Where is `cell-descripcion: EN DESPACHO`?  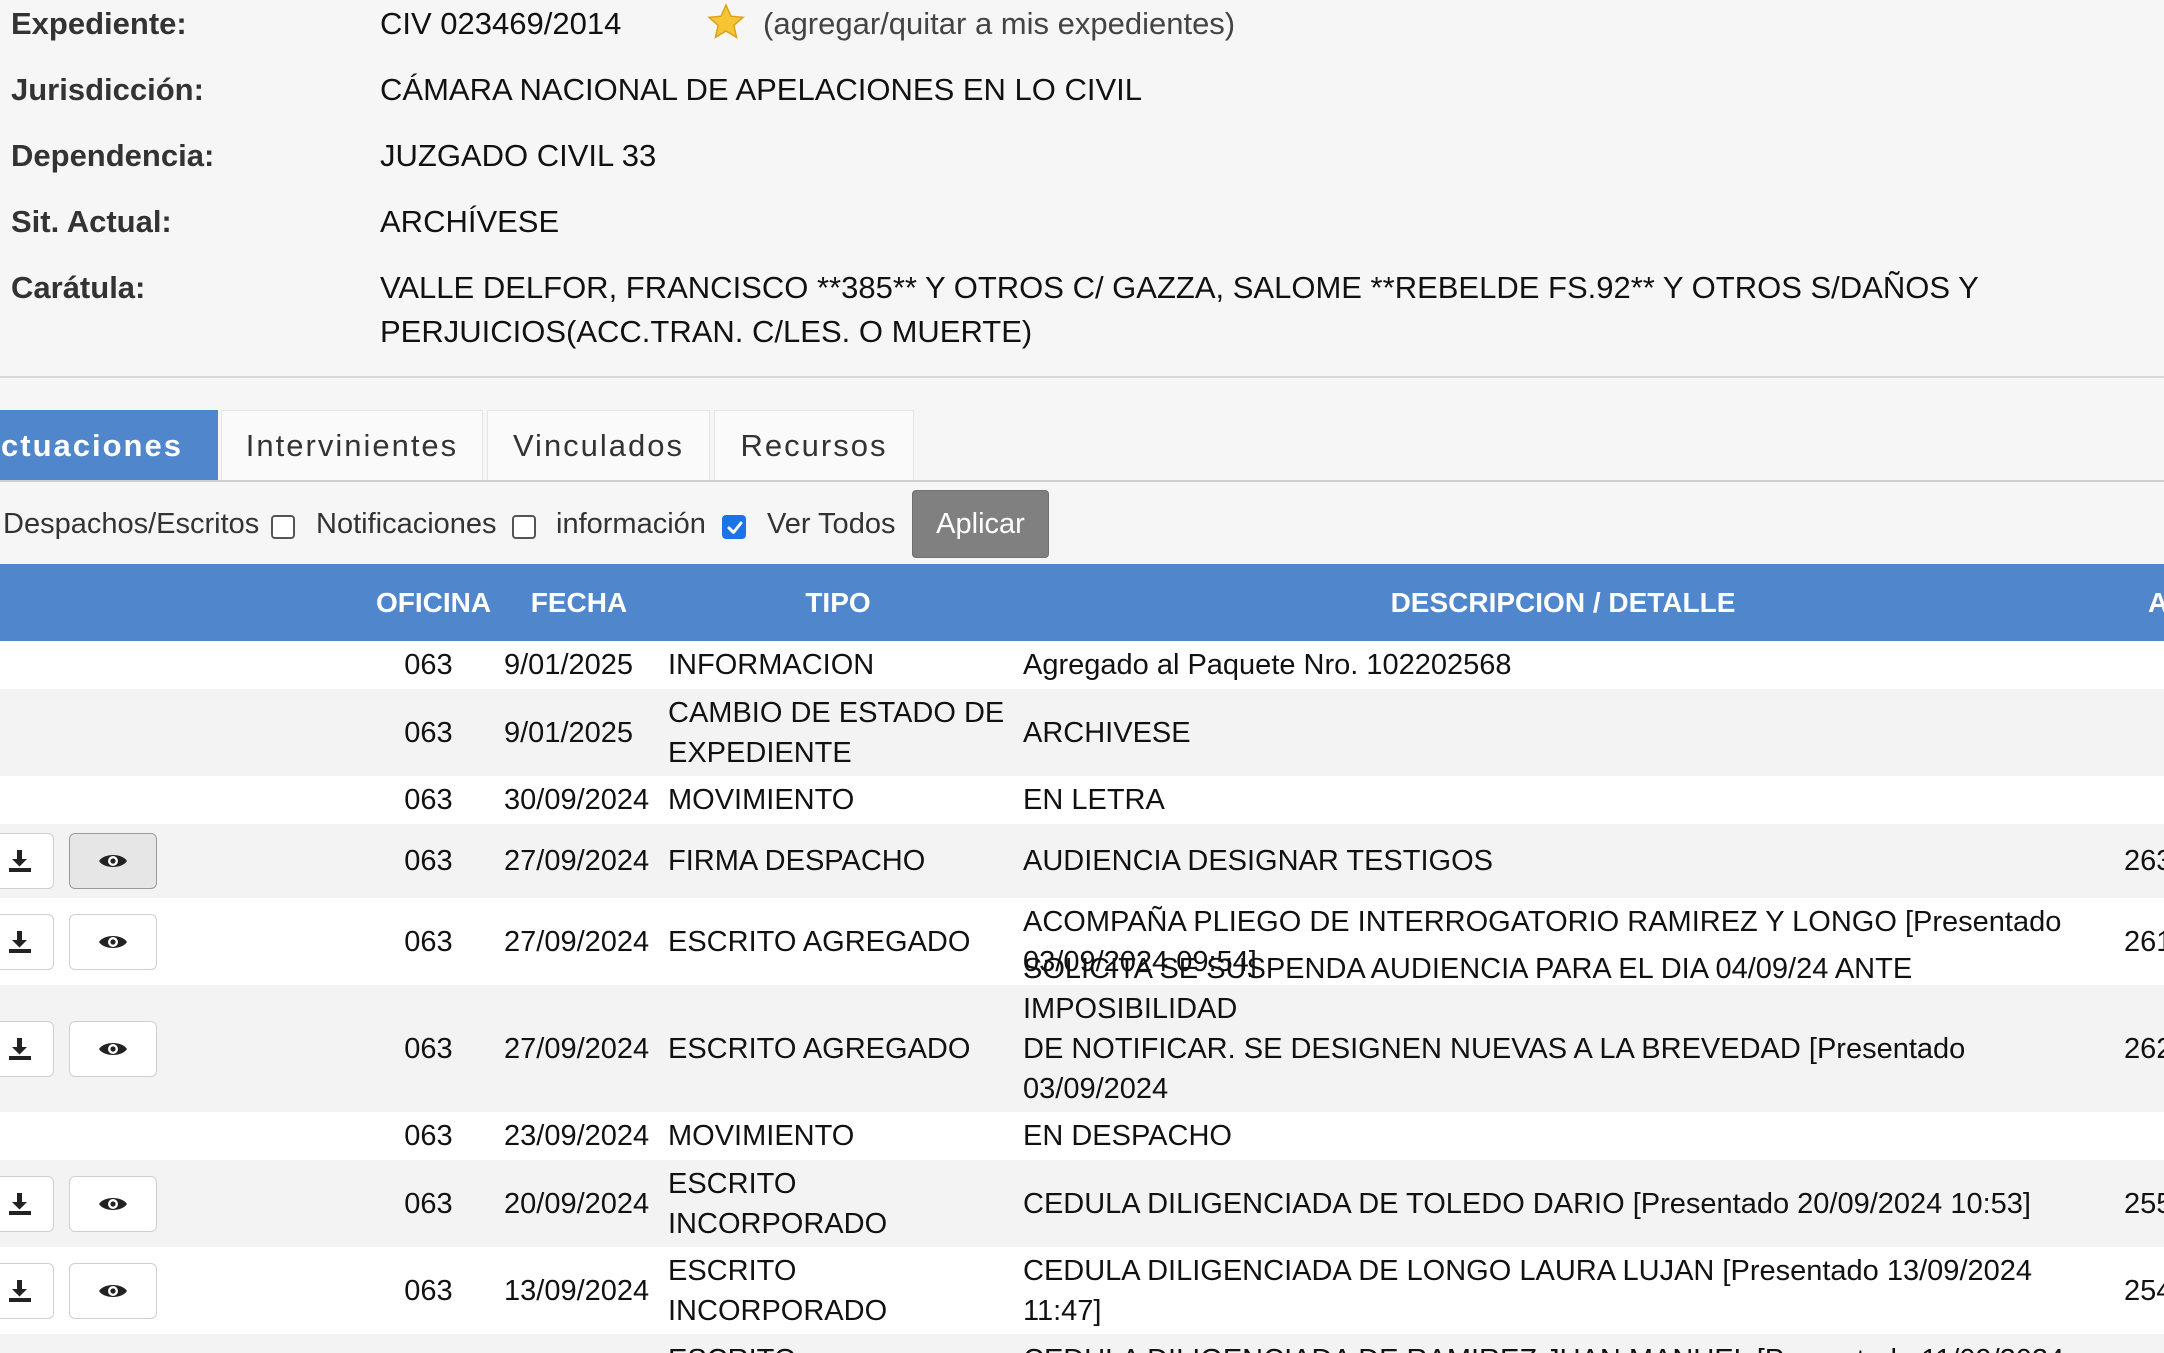
cell-descripcion: EN DESPACHO is located at coordinates (1563, 1136).